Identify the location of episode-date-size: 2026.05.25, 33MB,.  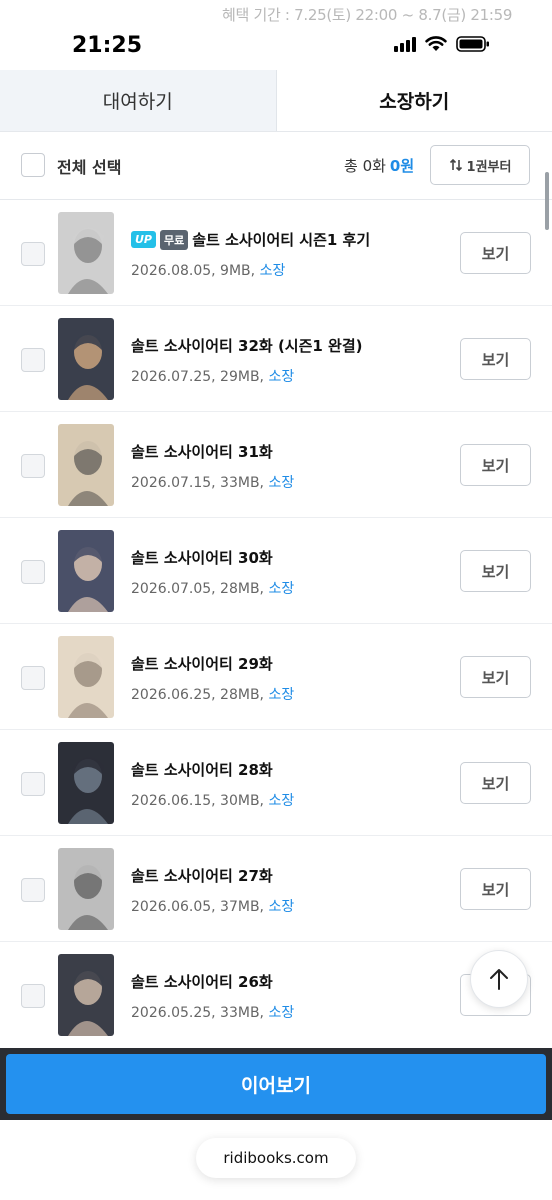
(198, 1013).